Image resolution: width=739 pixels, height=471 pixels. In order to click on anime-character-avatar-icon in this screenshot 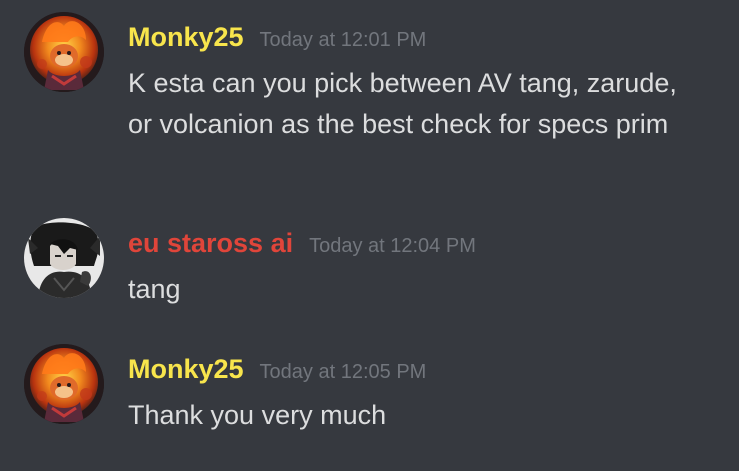, I will do `click(64, 258)`.